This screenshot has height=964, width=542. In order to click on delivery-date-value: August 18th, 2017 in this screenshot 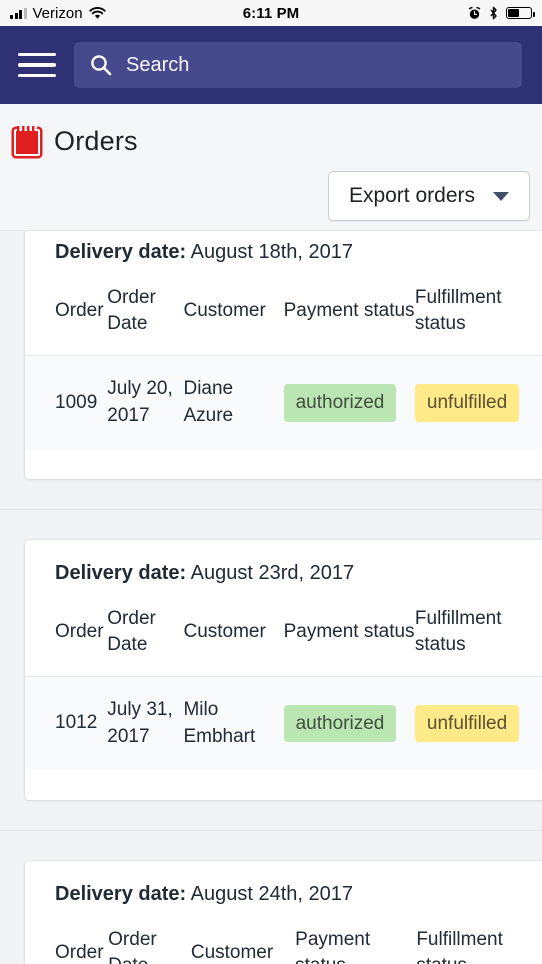, I will do `click(271, 252)`.